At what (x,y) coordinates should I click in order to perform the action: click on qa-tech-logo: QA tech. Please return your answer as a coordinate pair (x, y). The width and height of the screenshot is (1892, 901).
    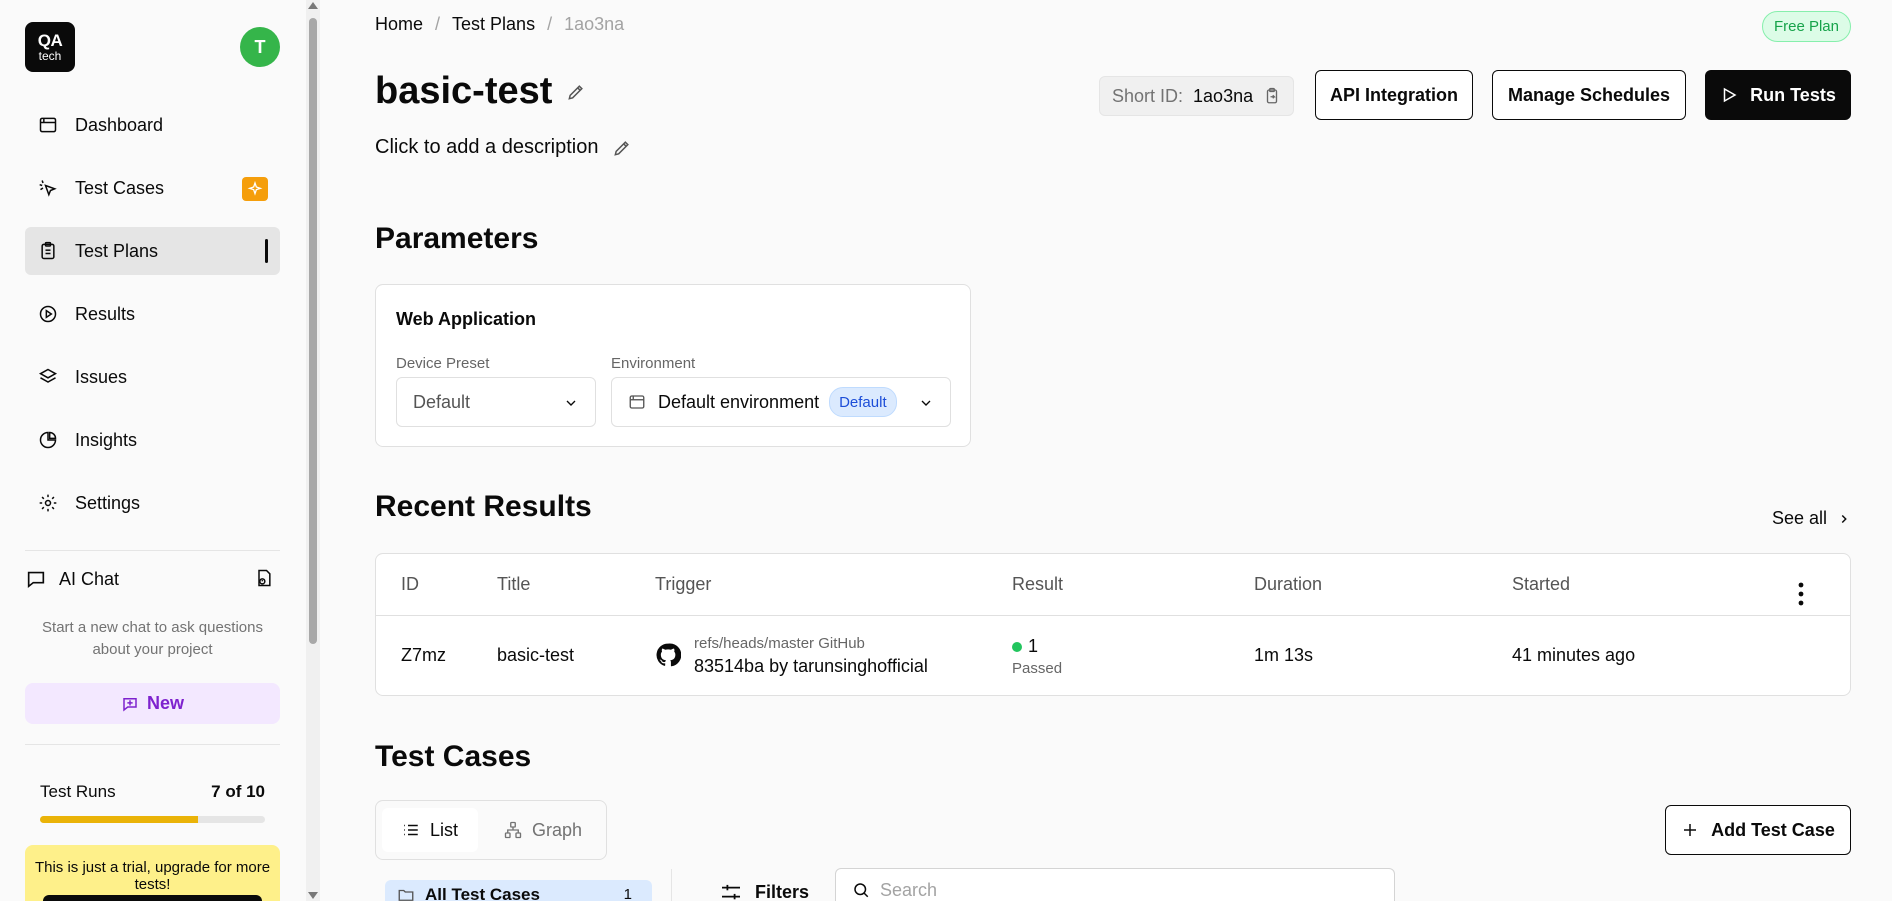
    Looking at the image, I should click on (50, 47).